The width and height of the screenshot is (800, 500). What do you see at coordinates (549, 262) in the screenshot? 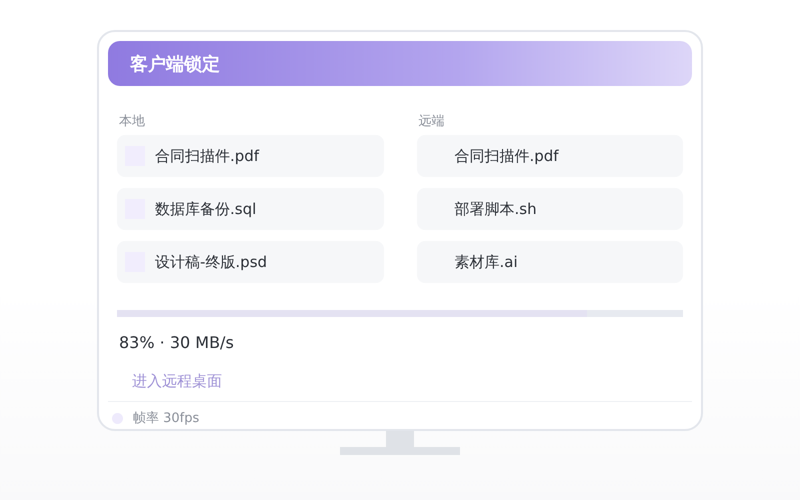
I see `file-item: 素材库.ai` at bounding box center [549, 262].